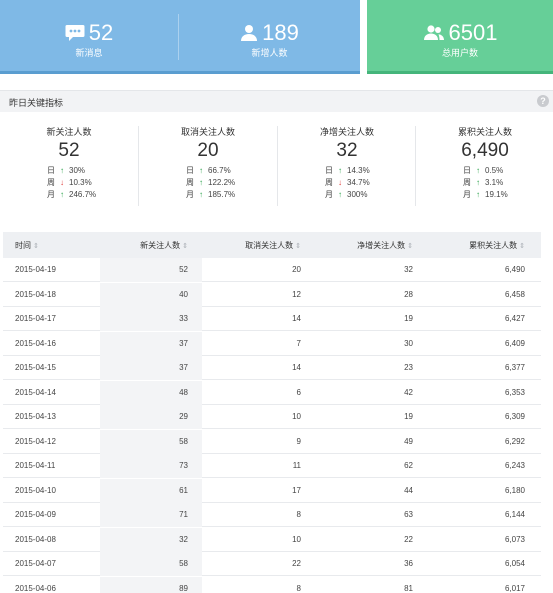  Describe the element at coordinates (280, 32) in the screenshot. I see `new-users-count: 189` at that location.